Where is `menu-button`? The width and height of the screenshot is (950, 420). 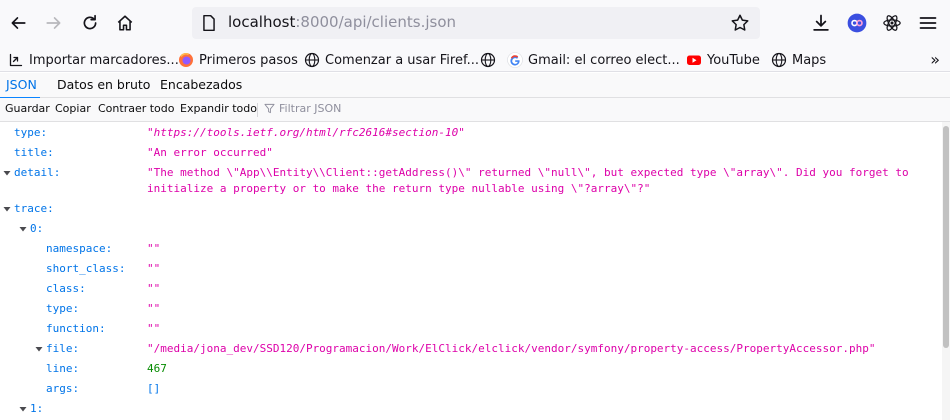 menu-button is located at coordinates (928, 23).